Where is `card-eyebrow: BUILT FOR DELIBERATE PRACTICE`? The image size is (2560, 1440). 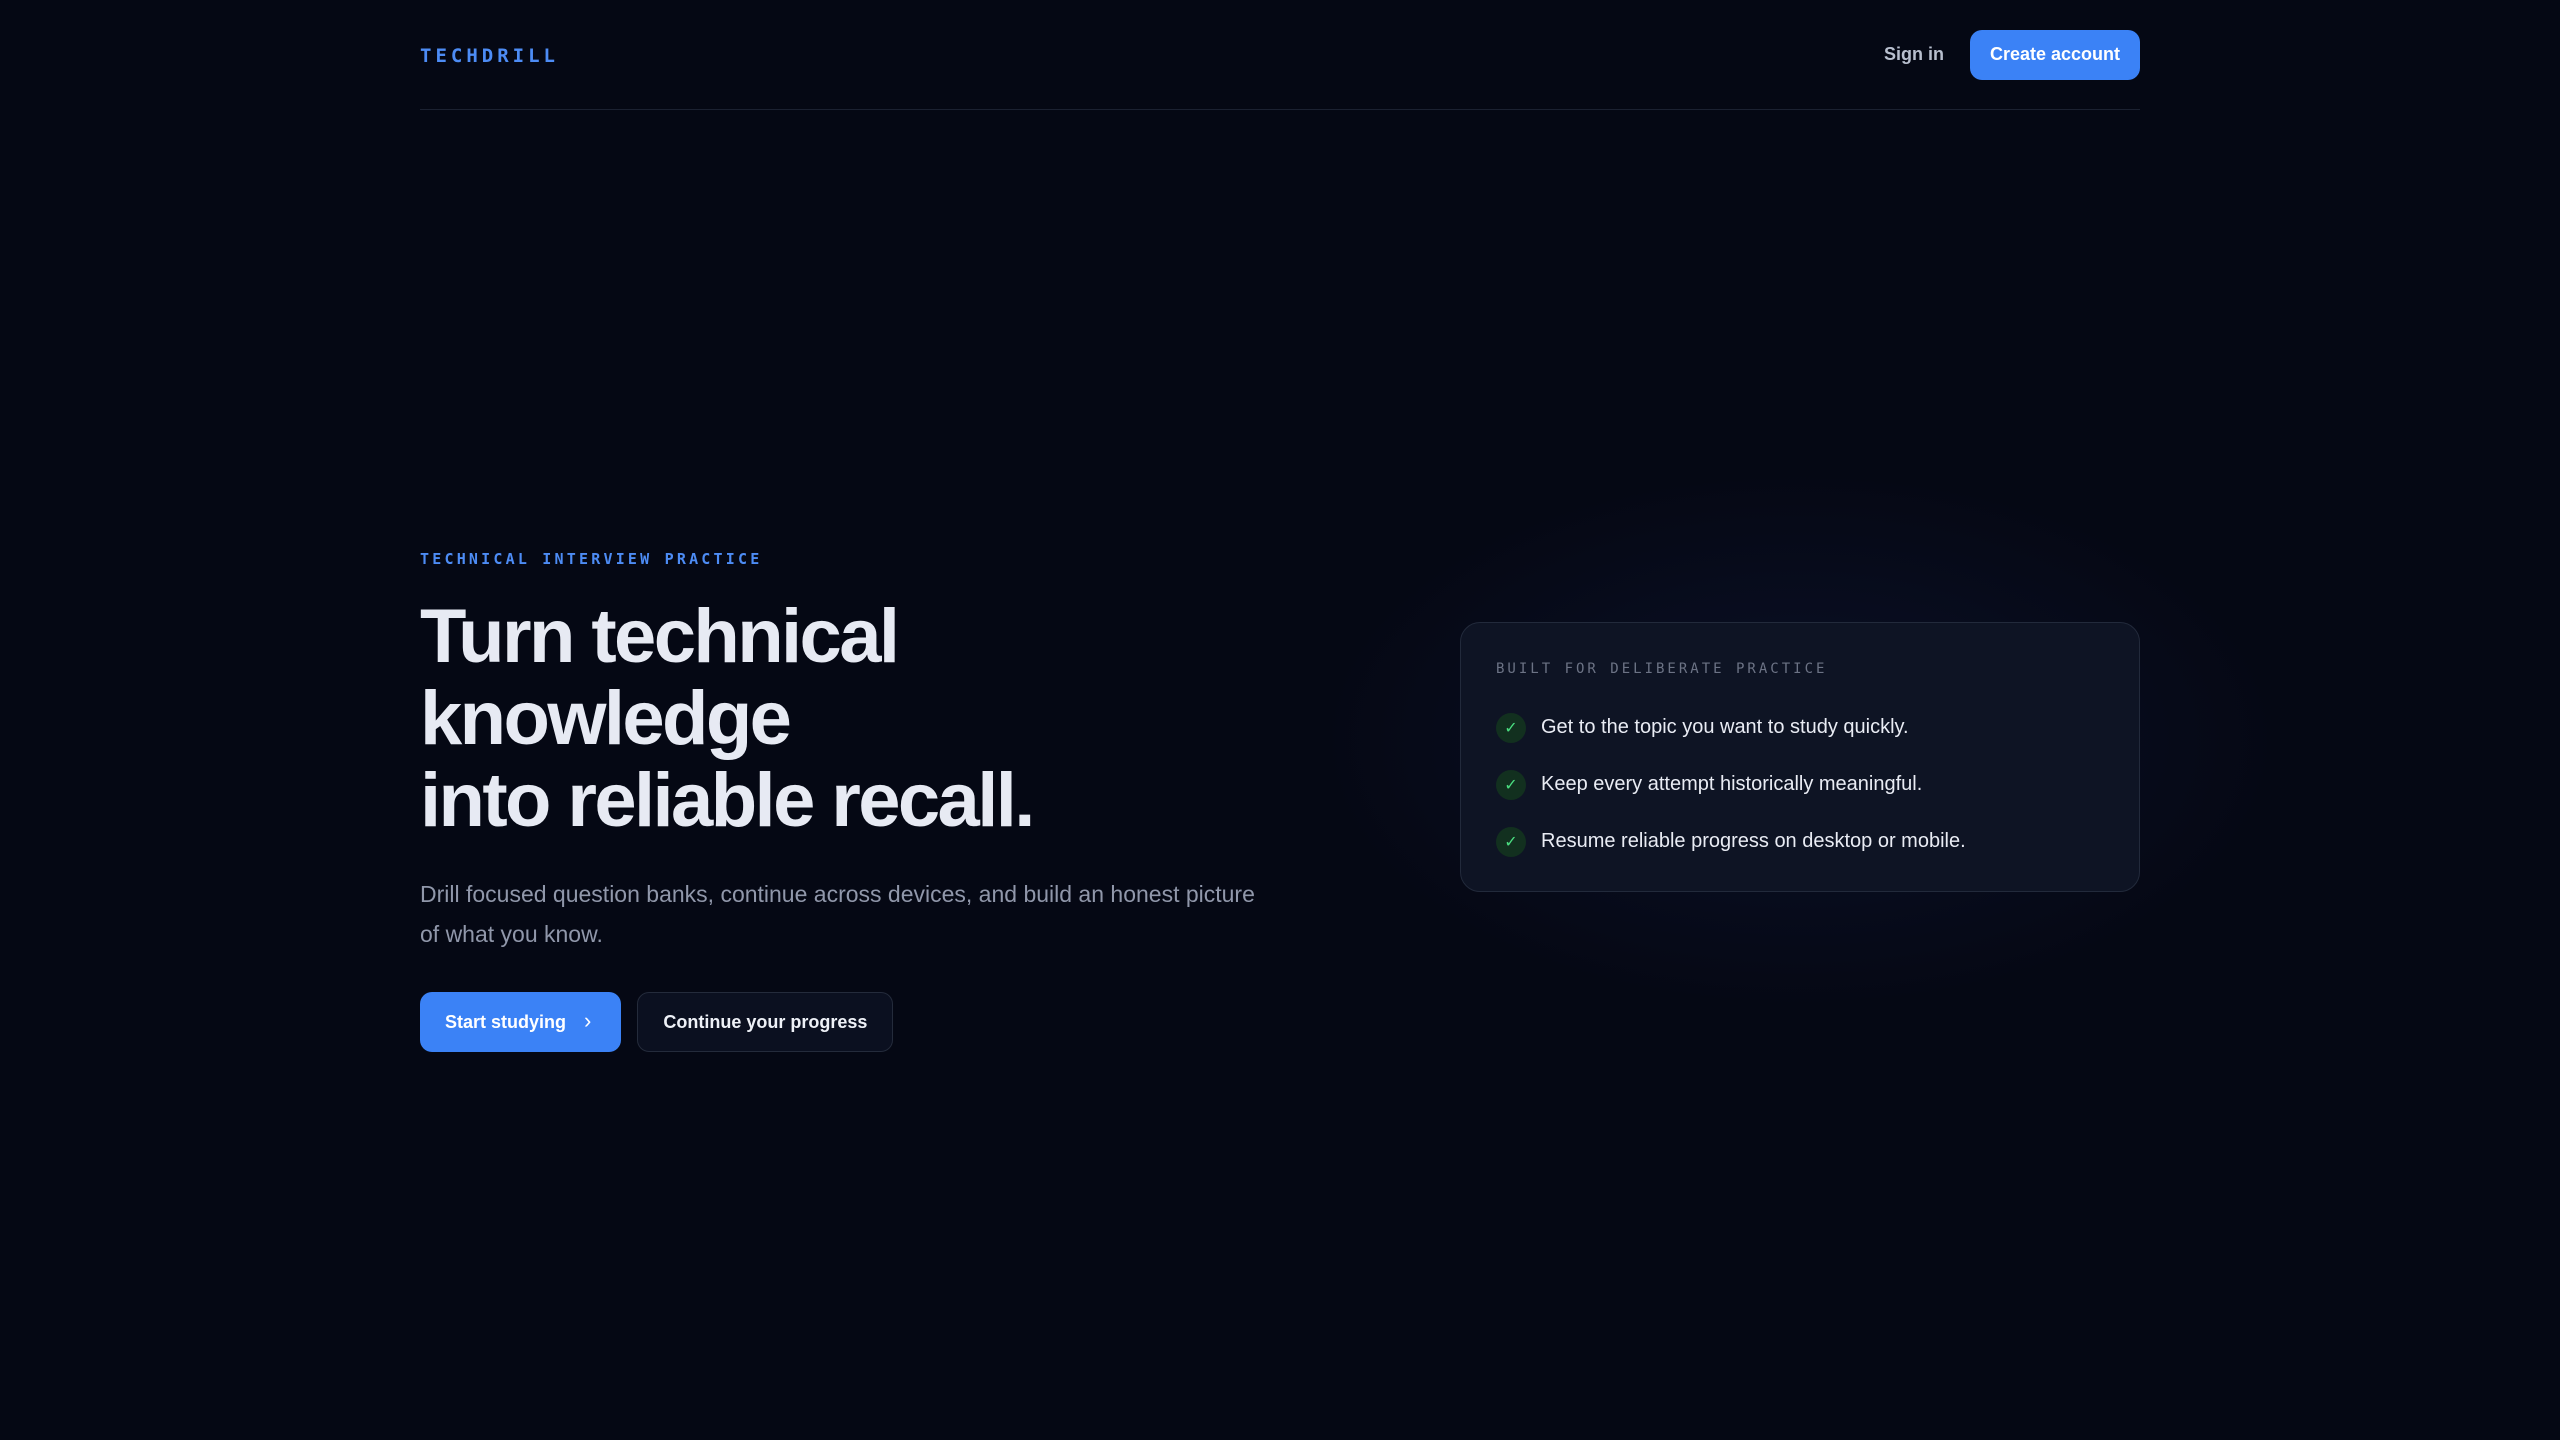
card-eyebrow: BUILT FOR DELIBERATE PRACTICE is located at coordinates (1662, 669).